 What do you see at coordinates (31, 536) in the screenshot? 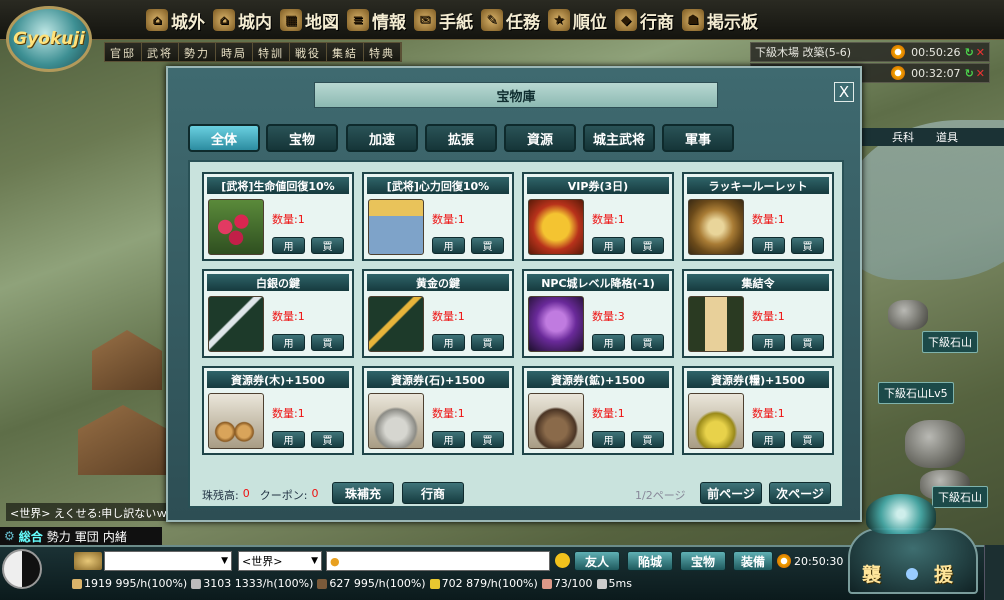
I see `chat-tab-all: 総合` at bounding box center [31, 536].